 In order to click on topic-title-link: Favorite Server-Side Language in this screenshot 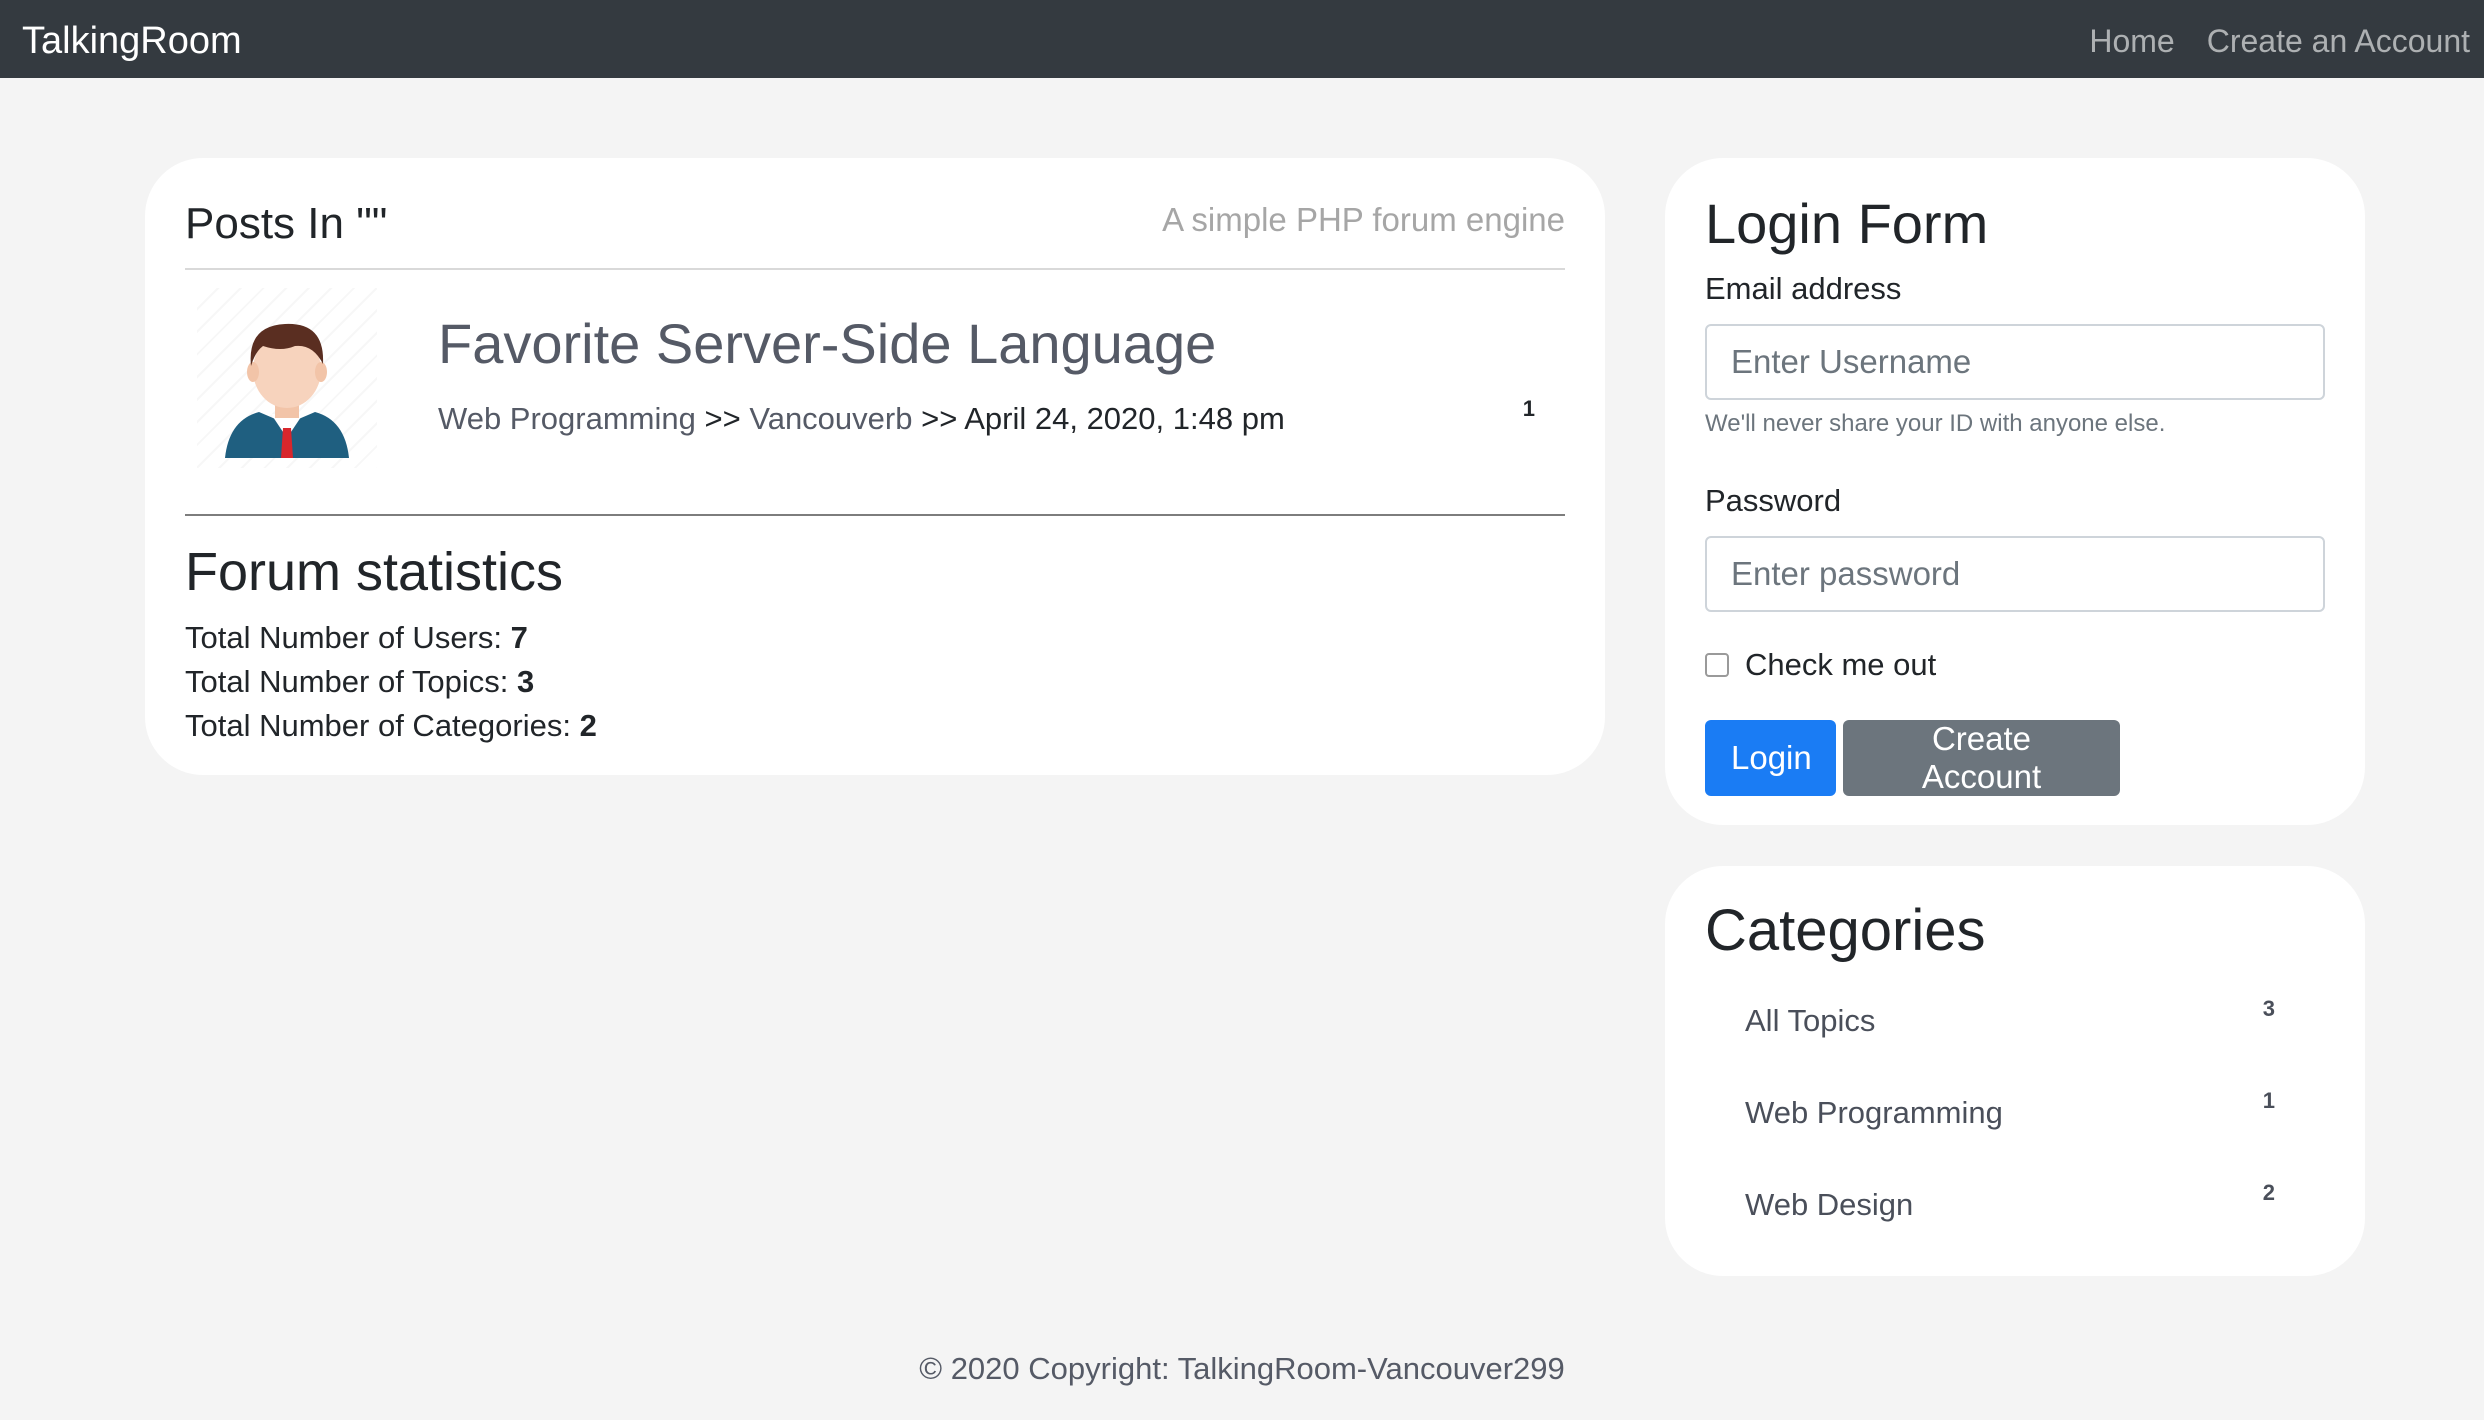, I will do `click(827, 343)`.